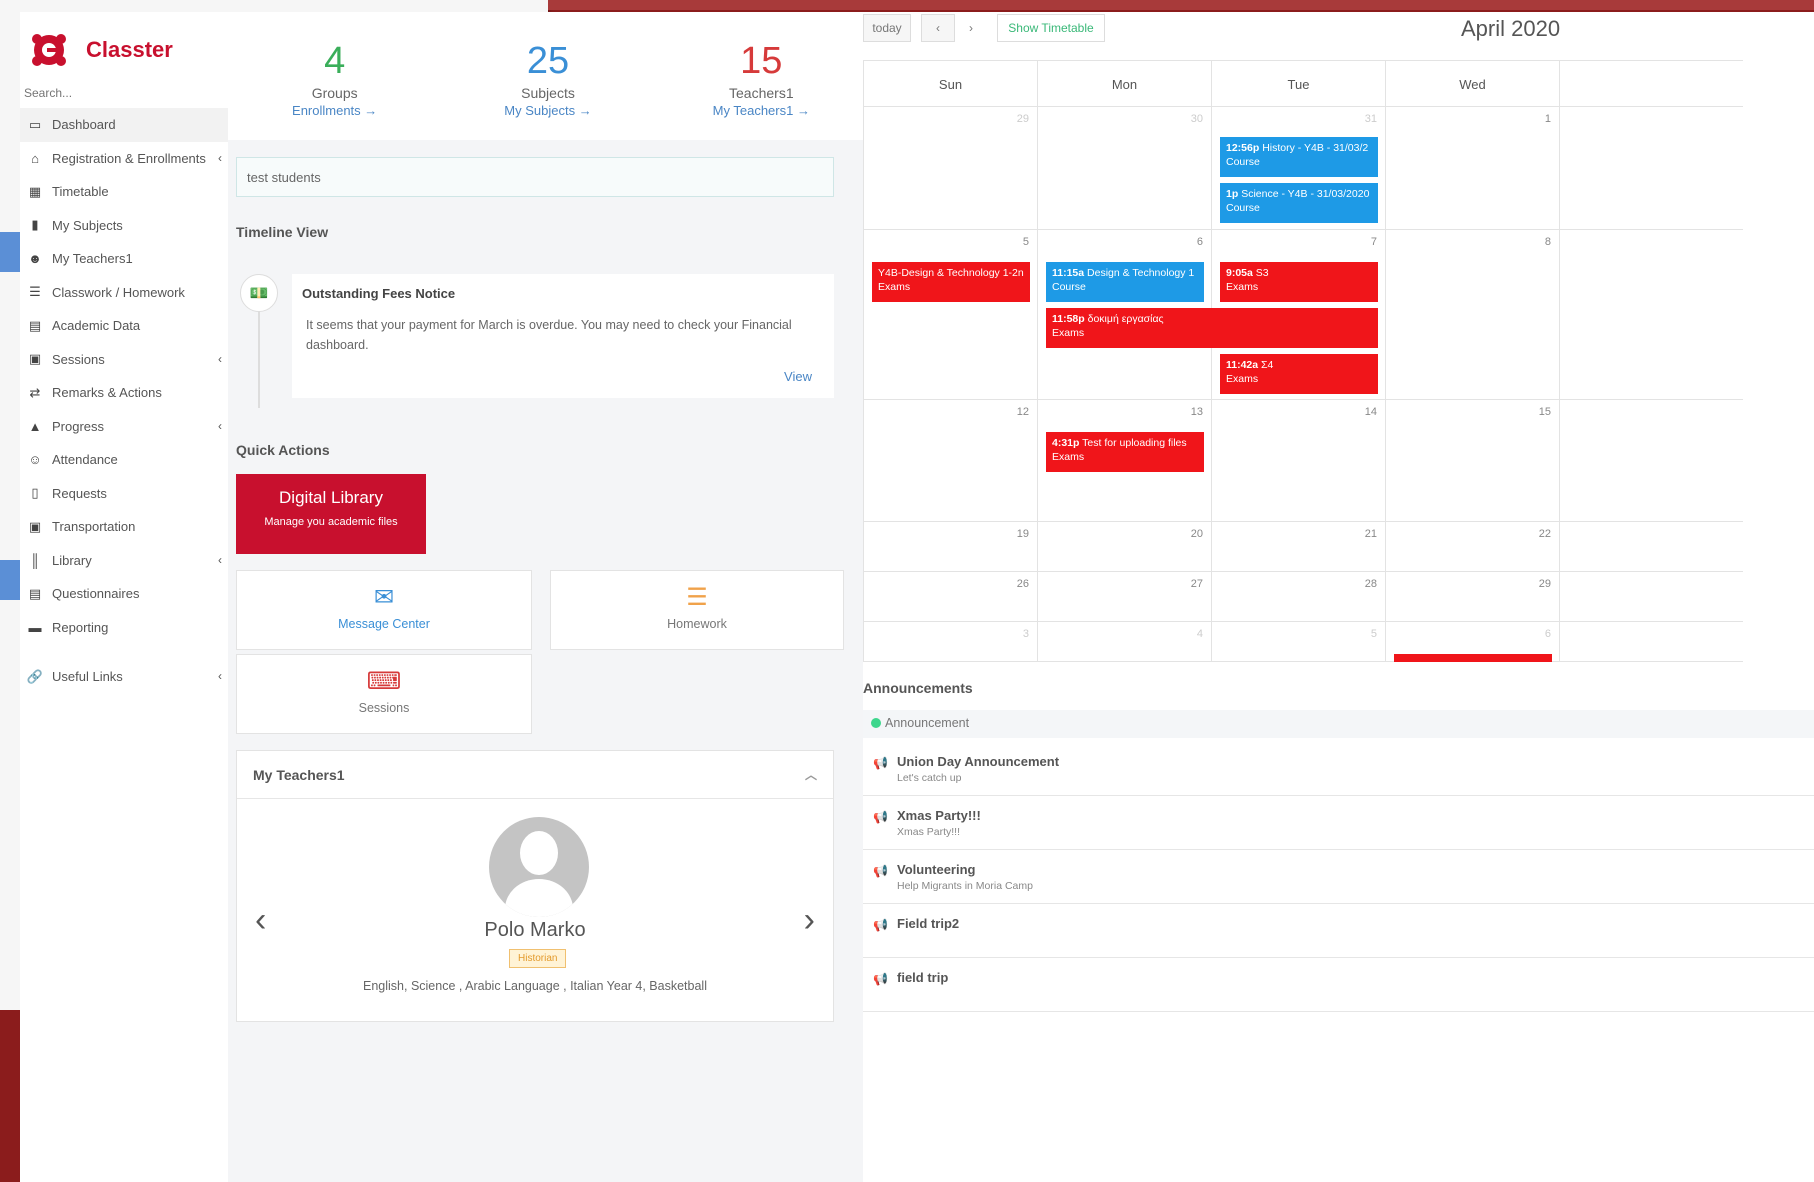  Describe the element at coordinates (1299, 157) in the screenshot. I see `calendar-event: 12:56p History - Y4B - 31/03/2 Course` at that location.